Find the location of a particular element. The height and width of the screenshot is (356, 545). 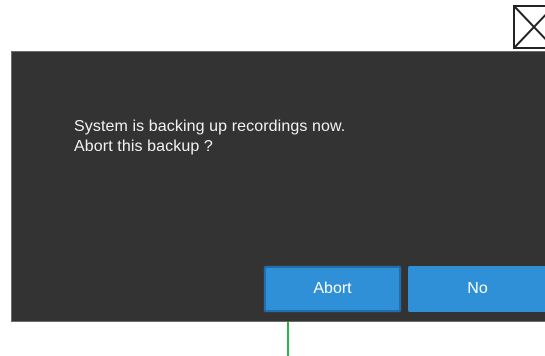

no-button: No is located at coordinates (476, 289).